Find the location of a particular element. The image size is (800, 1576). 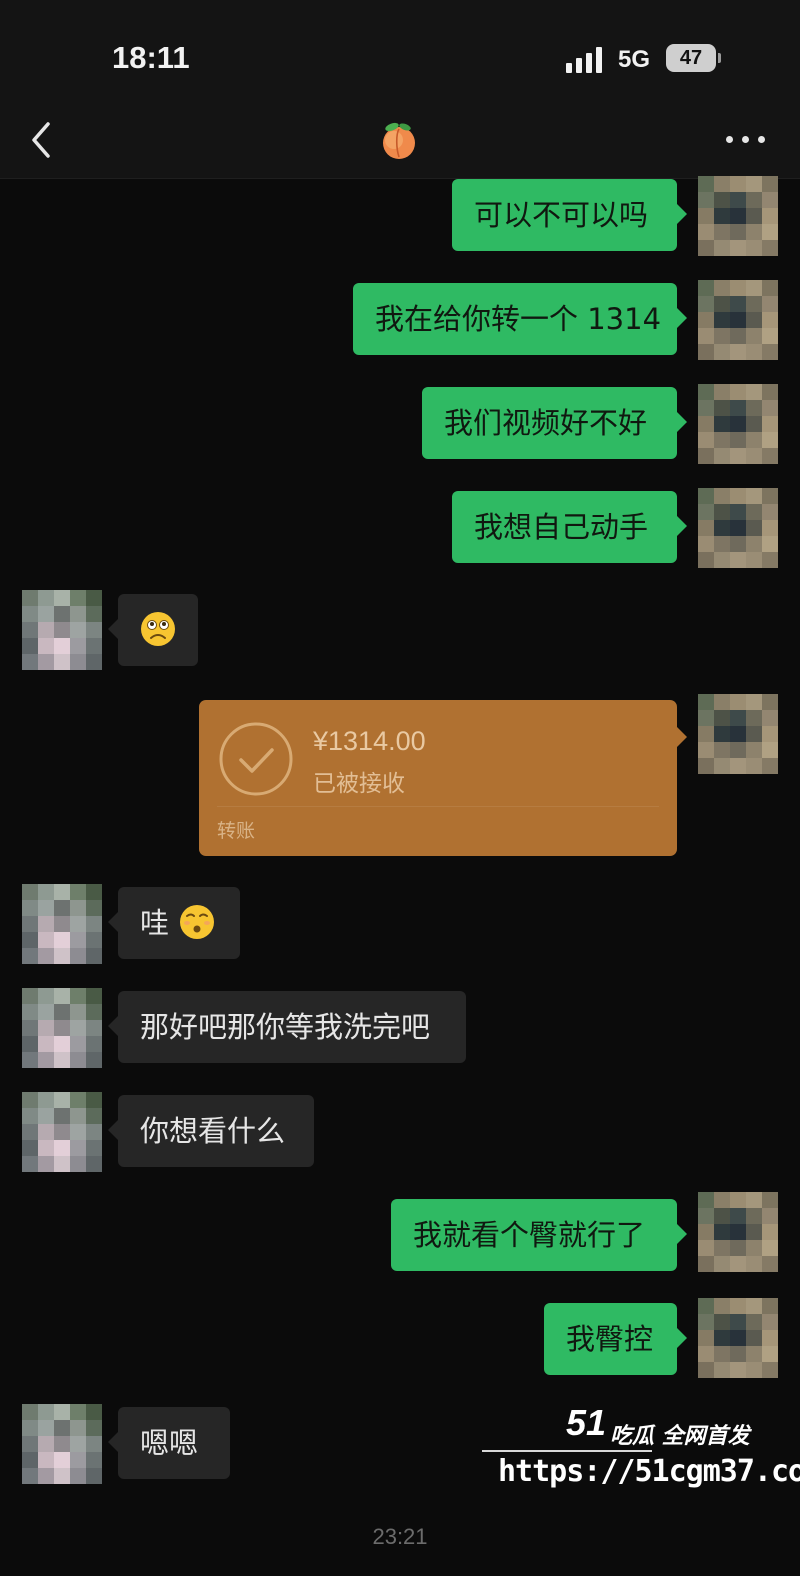

chevron-left-icon is located at coordinates (43, 140).